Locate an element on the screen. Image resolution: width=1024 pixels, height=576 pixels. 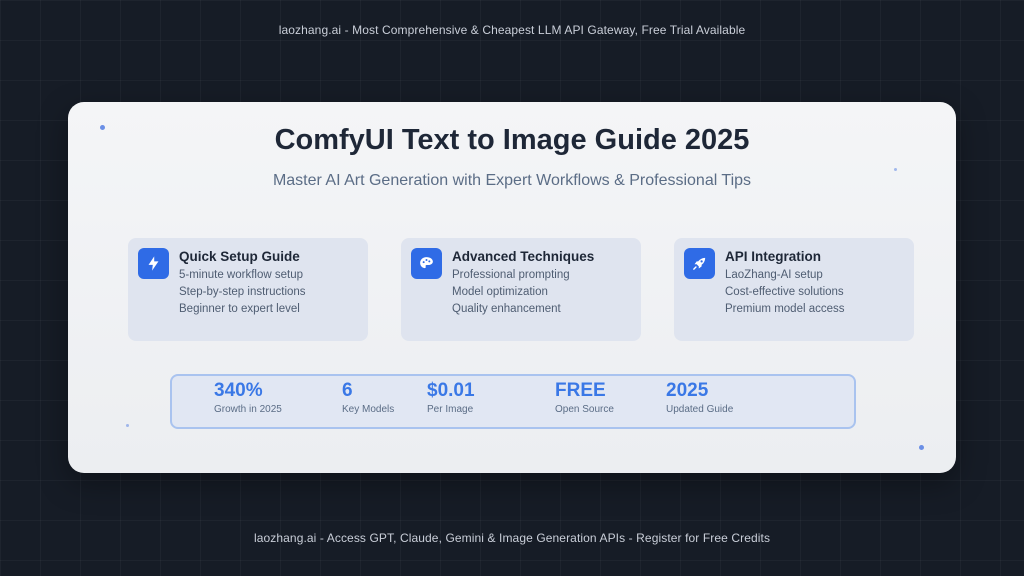
feature-title: Advanced Techniques is located at coordinates (523, 256).